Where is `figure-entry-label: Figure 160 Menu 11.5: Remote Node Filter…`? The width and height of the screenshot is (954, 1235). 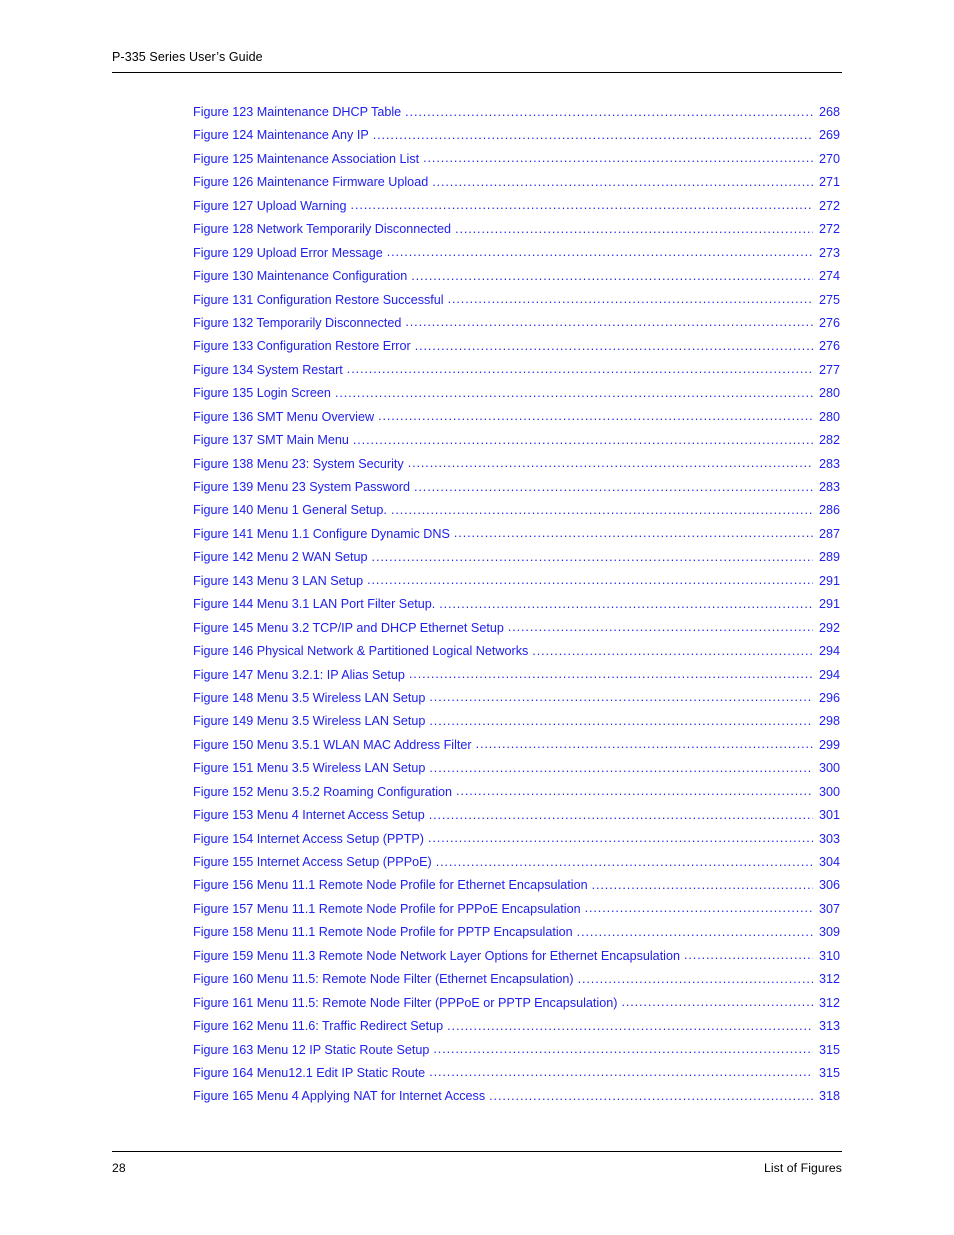 figure-entry-label: Figure 160 Menu 11.5: Remote Node Filter… is located at coordinates (383, 979).